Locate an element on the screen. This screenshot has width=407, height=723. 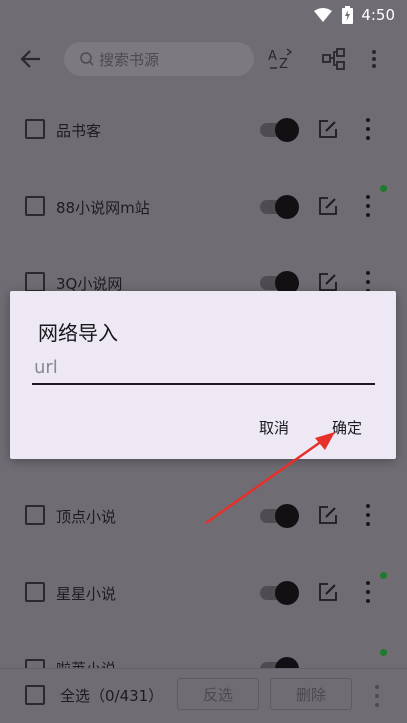
toolbar: 搜索书源 AZ is located at coordinates (203, 59).